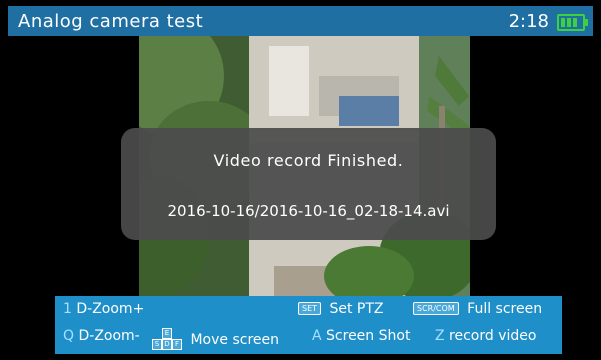  What do you see at coordinates (368, 336) in the screenshot?
I see `hotkey-label: Screen Shot` at bounding box center [368, 336].